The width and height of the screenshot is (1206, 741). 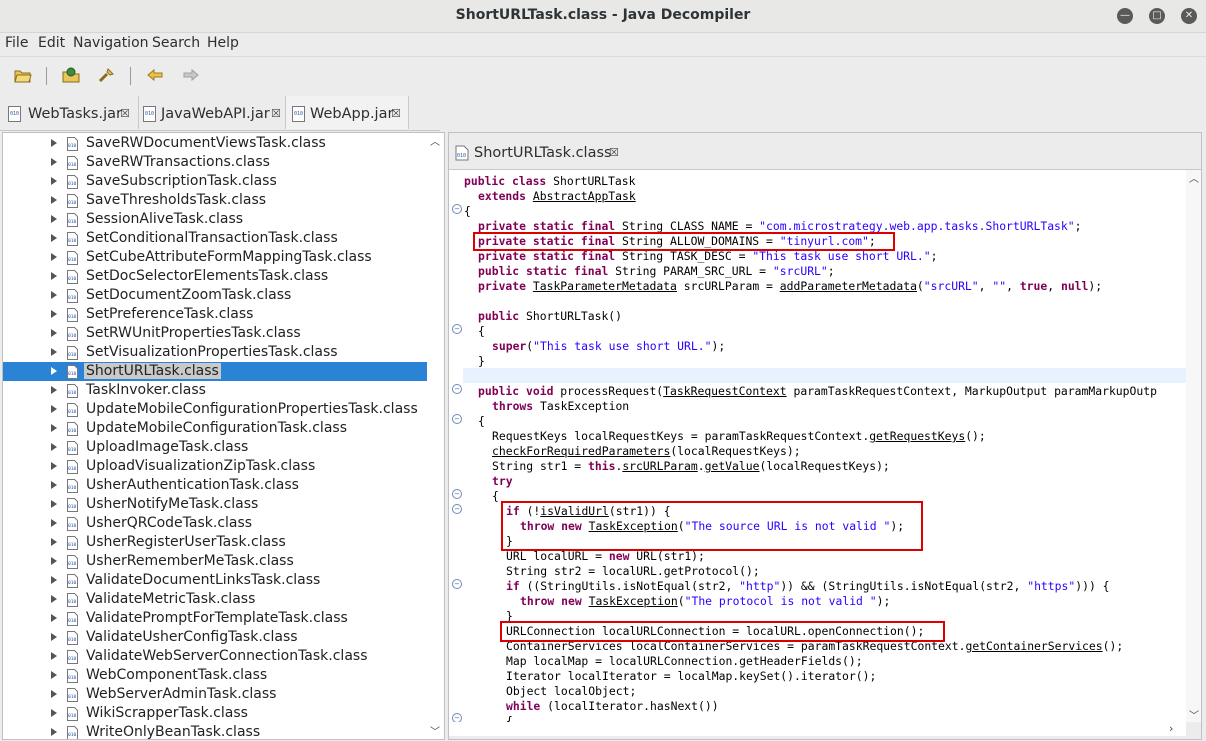 I want to click on forward-arrow-icon, so click(x=191, y=75).